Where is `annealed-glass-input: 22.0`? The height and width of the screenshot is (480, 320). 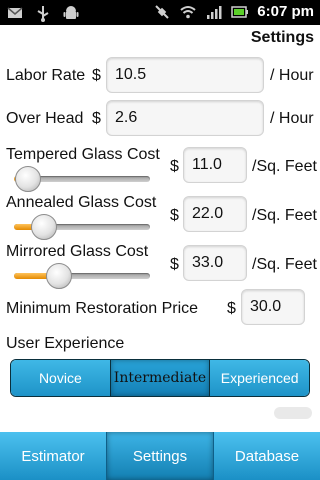 annealed-glass-input: 22.0 is located at coordinates (215, 214).